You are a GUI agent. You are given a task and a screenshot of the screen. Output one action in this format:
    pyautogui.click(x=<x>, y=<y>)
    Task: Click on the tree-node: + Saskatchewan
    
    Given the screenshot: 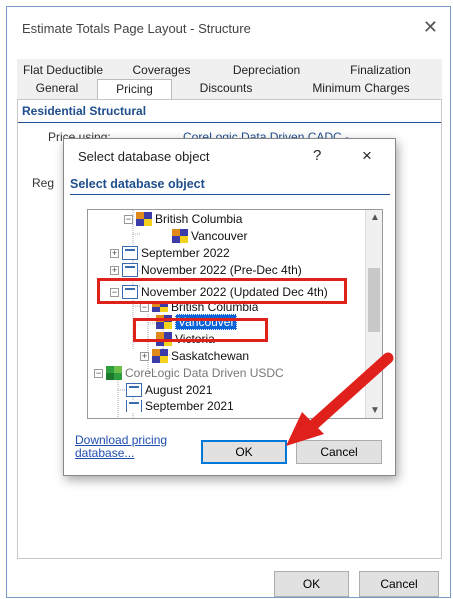 What is the action you would take?
    pyautogui.click(x=194, y=356)
    